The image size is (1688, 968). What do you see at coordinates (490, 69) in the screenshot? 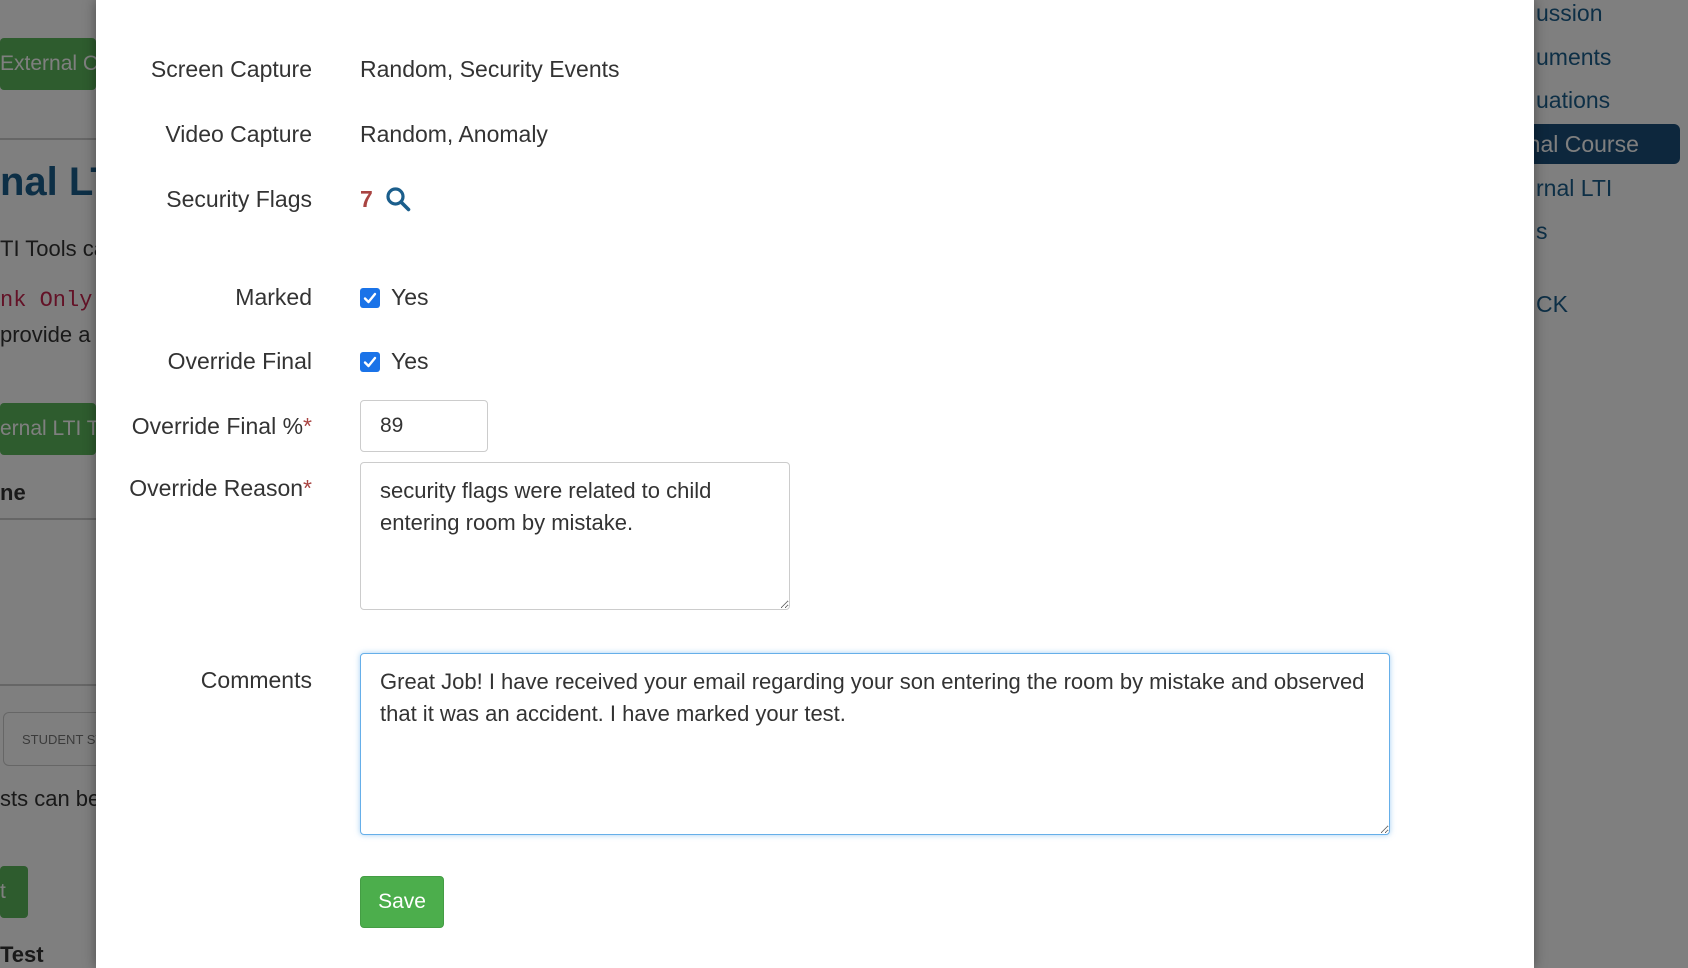
I see `screen-capture-value: Random, Security Events` at bounding box center [490, 69].